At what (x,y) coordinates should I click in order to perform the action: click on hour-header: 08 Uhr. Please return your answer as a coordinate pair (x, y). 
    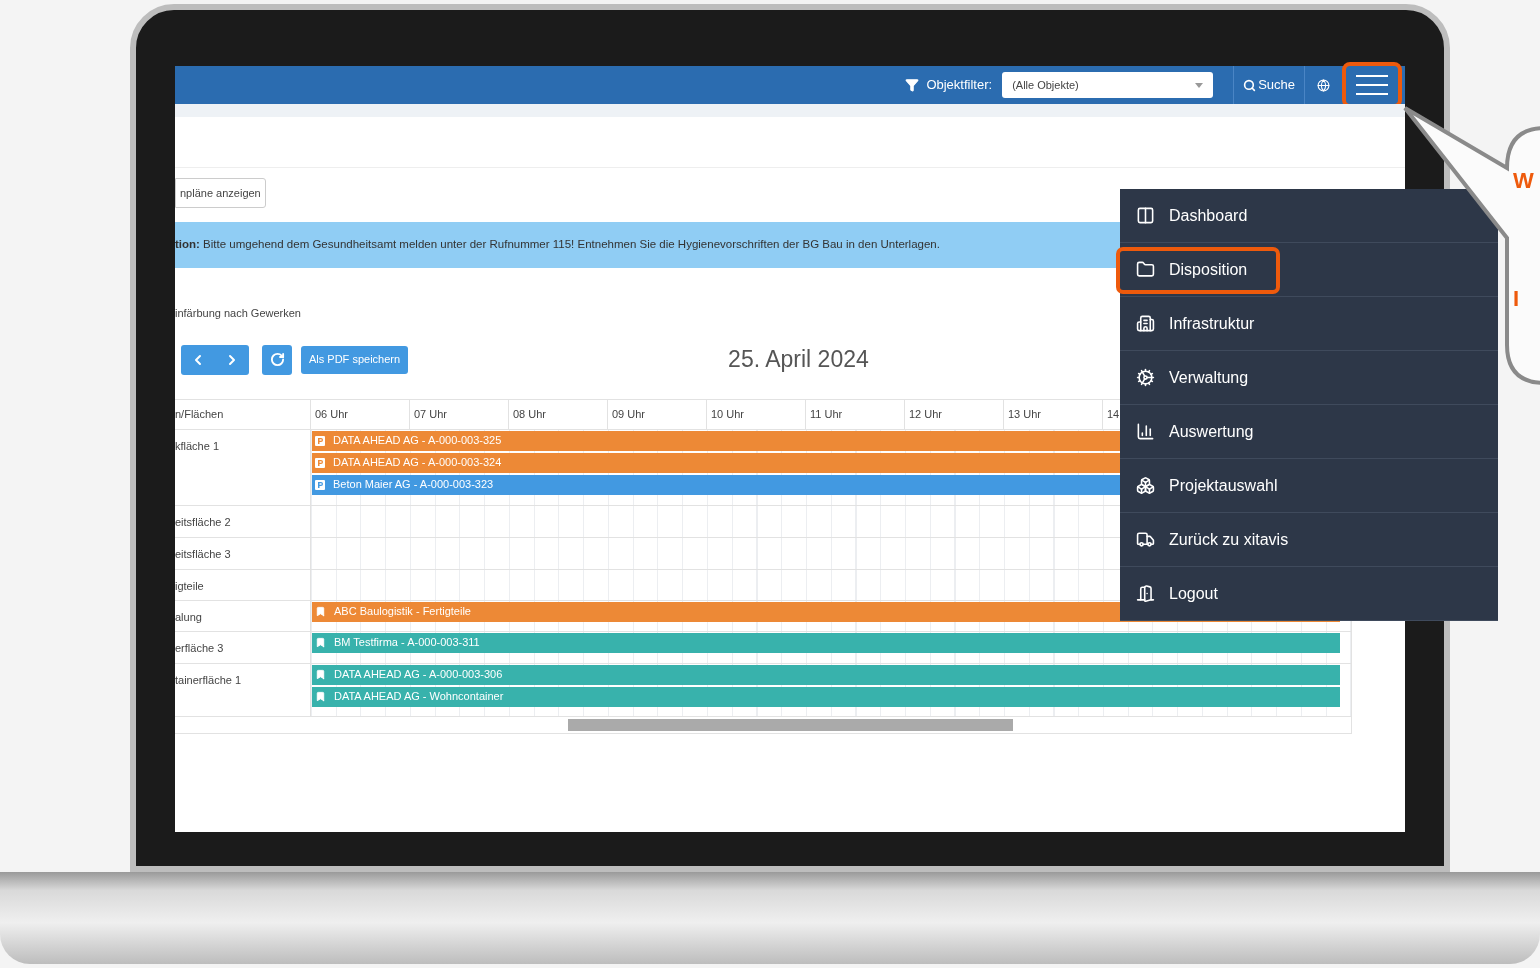
    Looking at the image, I should click on (558, 414).